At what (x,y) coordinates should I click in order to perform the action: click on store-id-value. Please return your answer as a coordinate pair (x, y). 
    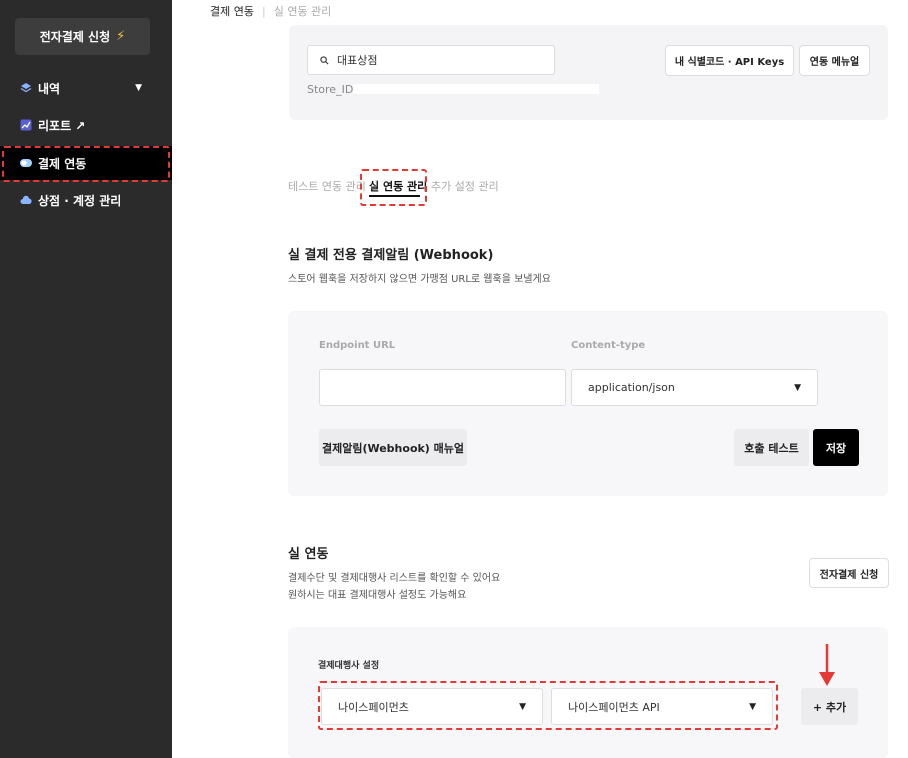
    Looking at the image, I should click on (476, 89).